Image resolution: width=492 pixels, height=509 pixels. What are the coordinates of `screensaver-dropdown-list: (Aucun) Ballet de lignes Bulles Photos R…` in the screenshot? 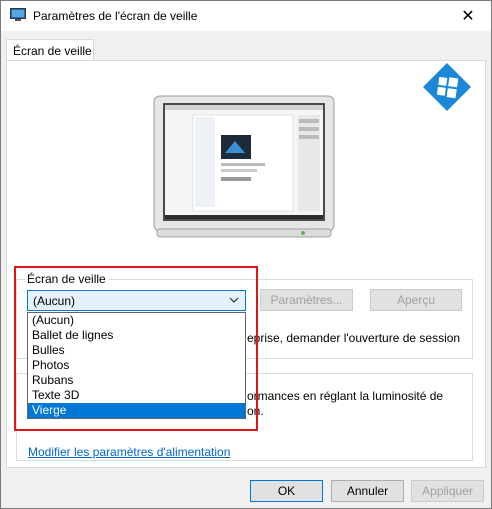 It's located at (136, 365).